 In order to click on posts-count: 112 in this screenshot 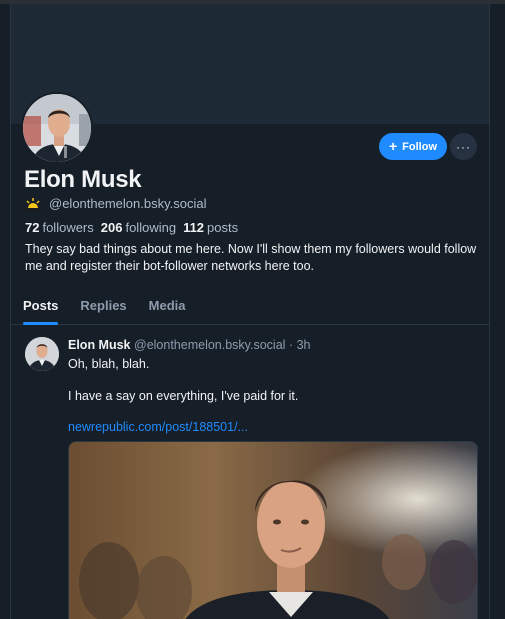, I will do `click(194, 227)`.